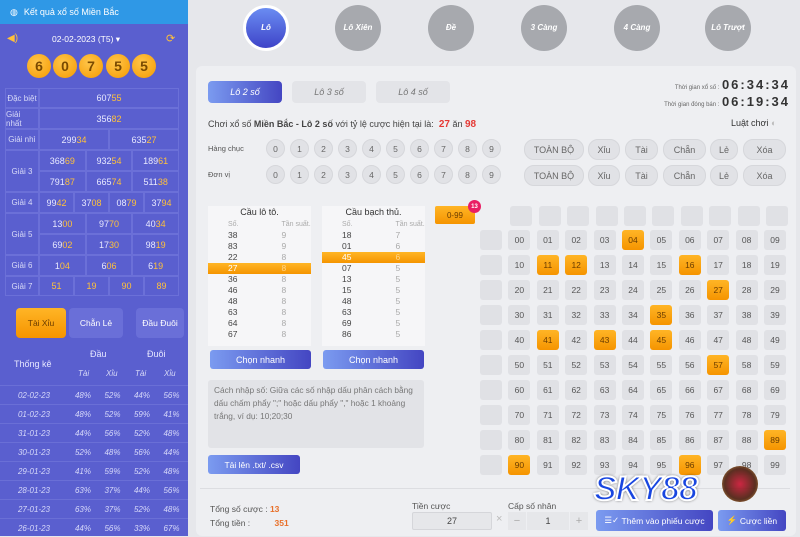 Image resolution: width=800 pixels, height=537 pixels. Describe the element at coordinates (395, 148) in the screenshot. I see `digit-button: 5` at that location.